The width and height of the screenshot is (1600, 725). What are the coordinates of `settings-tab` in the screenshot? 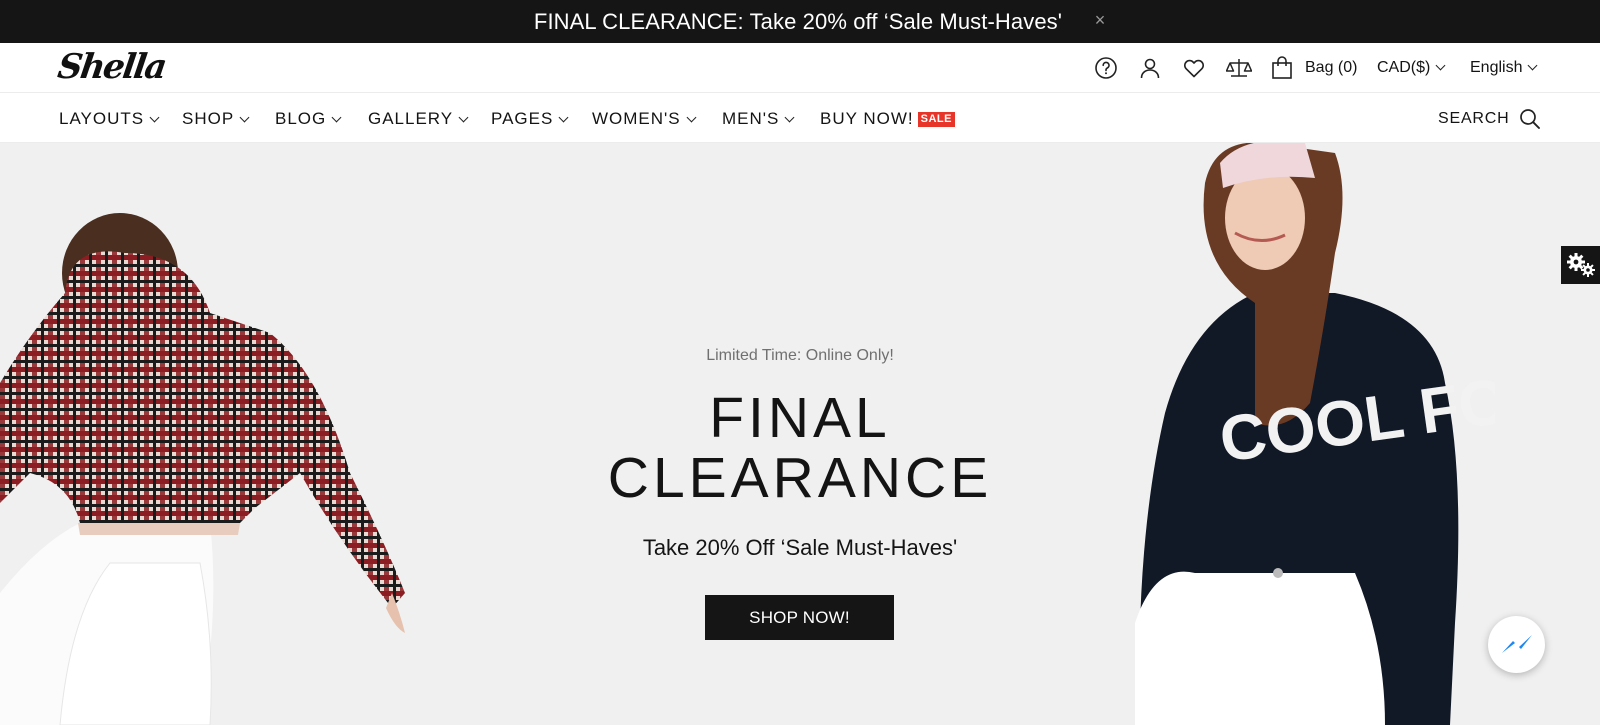 It's located at (1580, 265).